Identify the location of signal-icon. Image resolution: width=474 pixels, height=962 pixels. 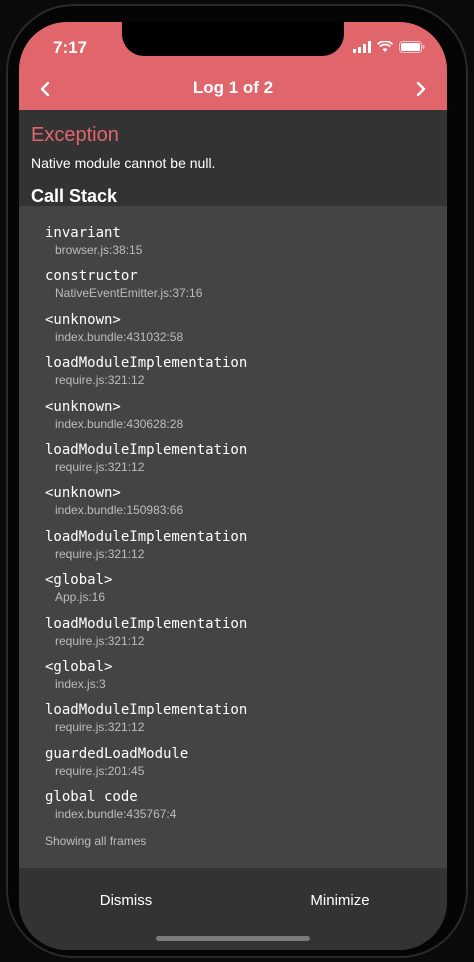
(362, 47).